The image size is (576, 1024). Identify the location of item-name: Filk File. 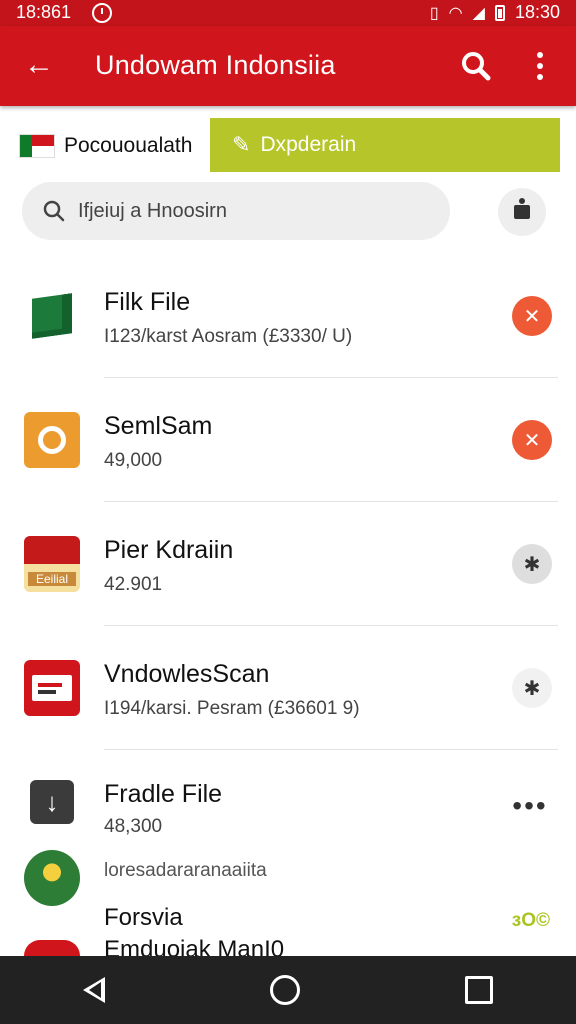
(147, 302).